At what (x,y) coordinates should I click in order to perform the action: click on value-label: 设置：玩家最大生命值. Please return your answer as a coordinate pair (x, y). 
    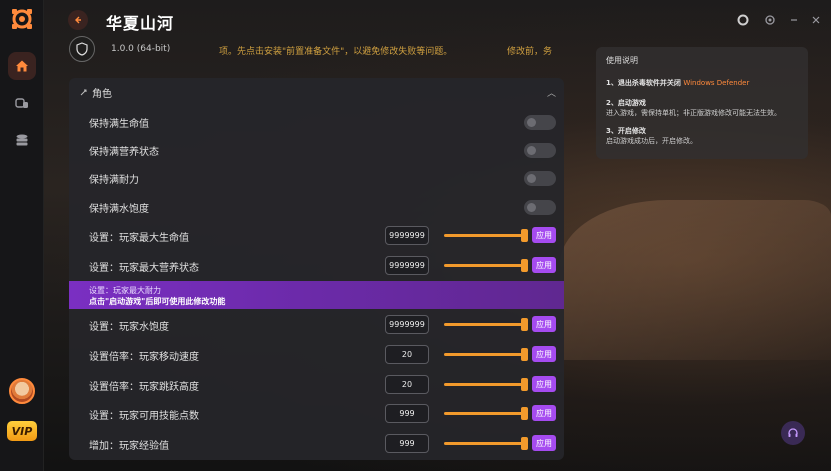
    Looking at the image, I should click on (139, 238).